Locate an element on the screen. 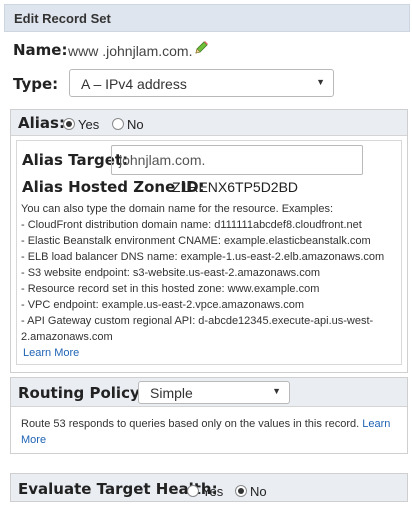  alias-no-option: No is located at coordinates (128, 125).